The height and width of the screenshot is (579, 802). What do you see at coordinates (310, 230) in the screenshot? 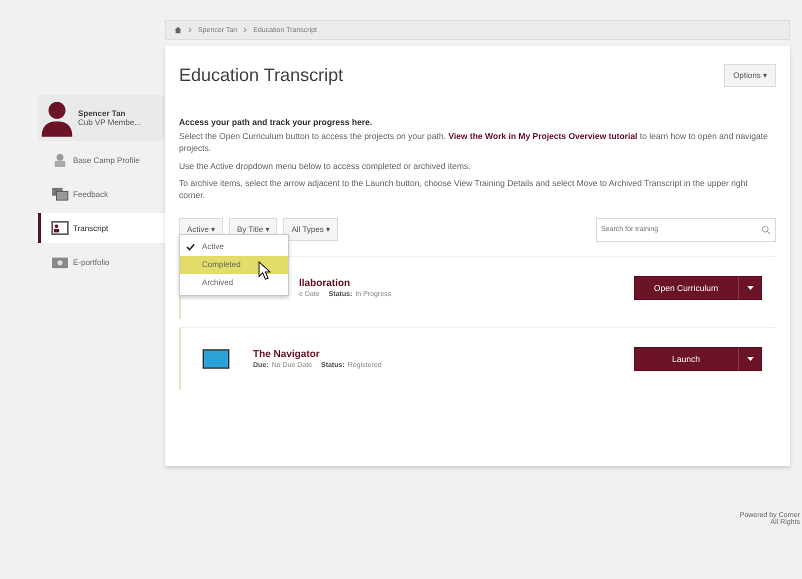
I see `filter-dropdown: All Types ▾` at bounding box center [310, 230].